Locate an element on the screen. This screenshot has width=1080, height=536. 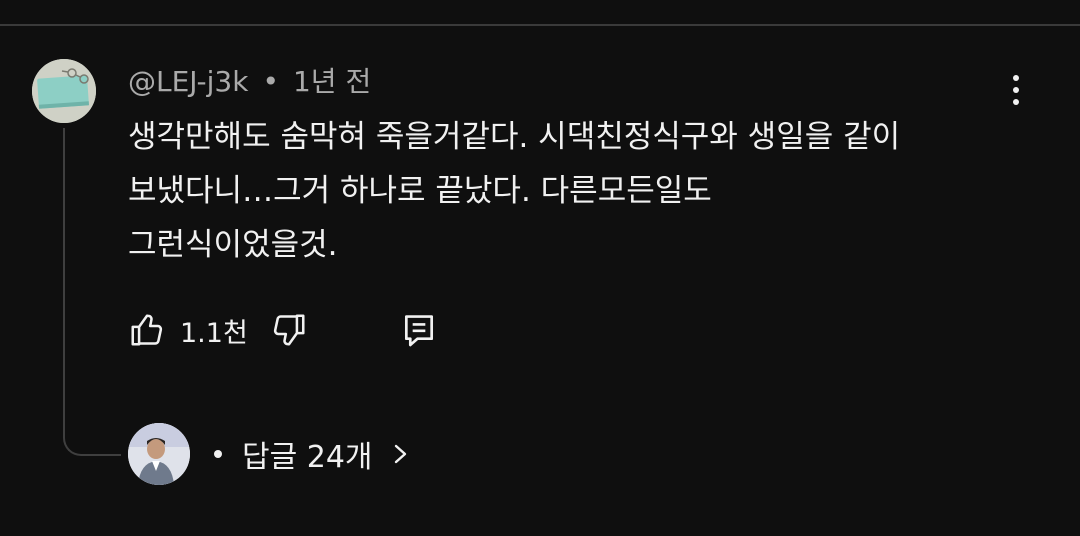
thumbs-down-icon is located at coordinates (289, 330).